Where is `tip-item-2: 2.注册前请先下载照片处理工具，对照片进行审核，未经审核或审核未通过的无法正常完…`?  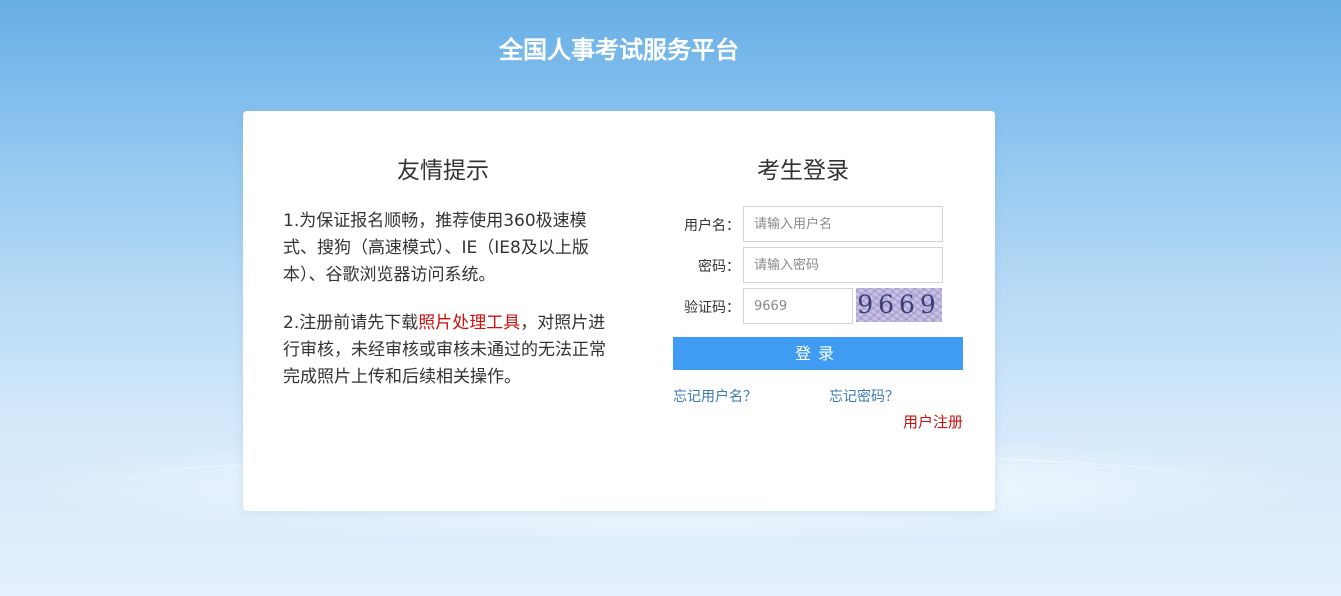 tip-item-2: 2.注册前请先下载照片处理工具，对照片进行审核，未经审核或审核未通过的无法正常完… is located at coordinates (445, 350).